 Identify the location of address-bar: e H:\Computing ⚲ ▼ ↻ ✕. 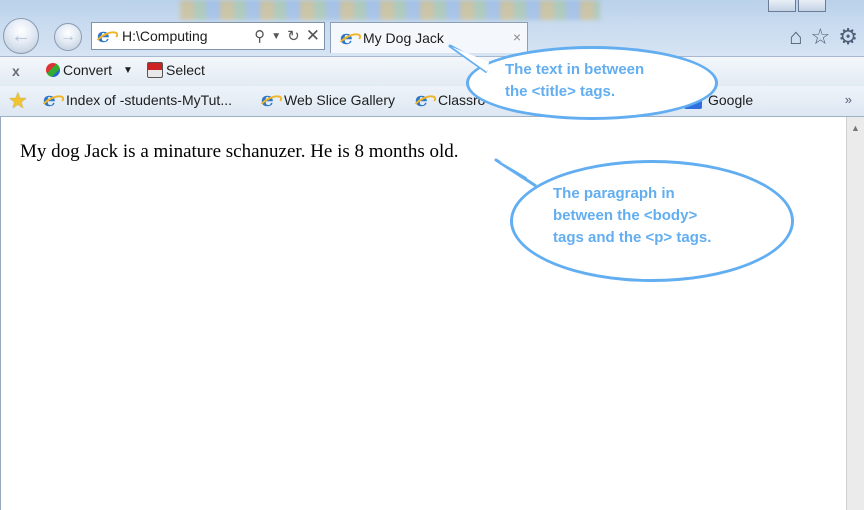
(208, 36).